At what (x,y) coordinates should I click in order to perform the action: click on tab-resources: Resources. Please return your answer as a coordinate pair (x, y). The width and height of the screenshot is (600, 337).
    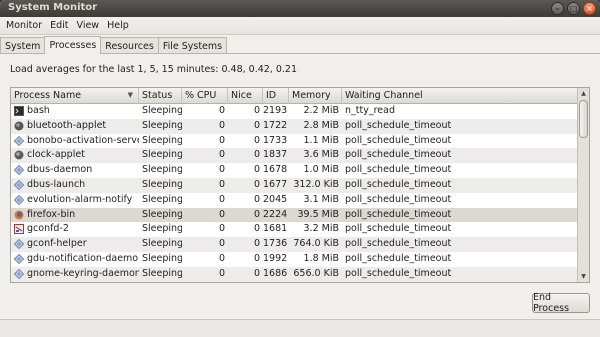
    Looking at the image, I should click on (129, 45).